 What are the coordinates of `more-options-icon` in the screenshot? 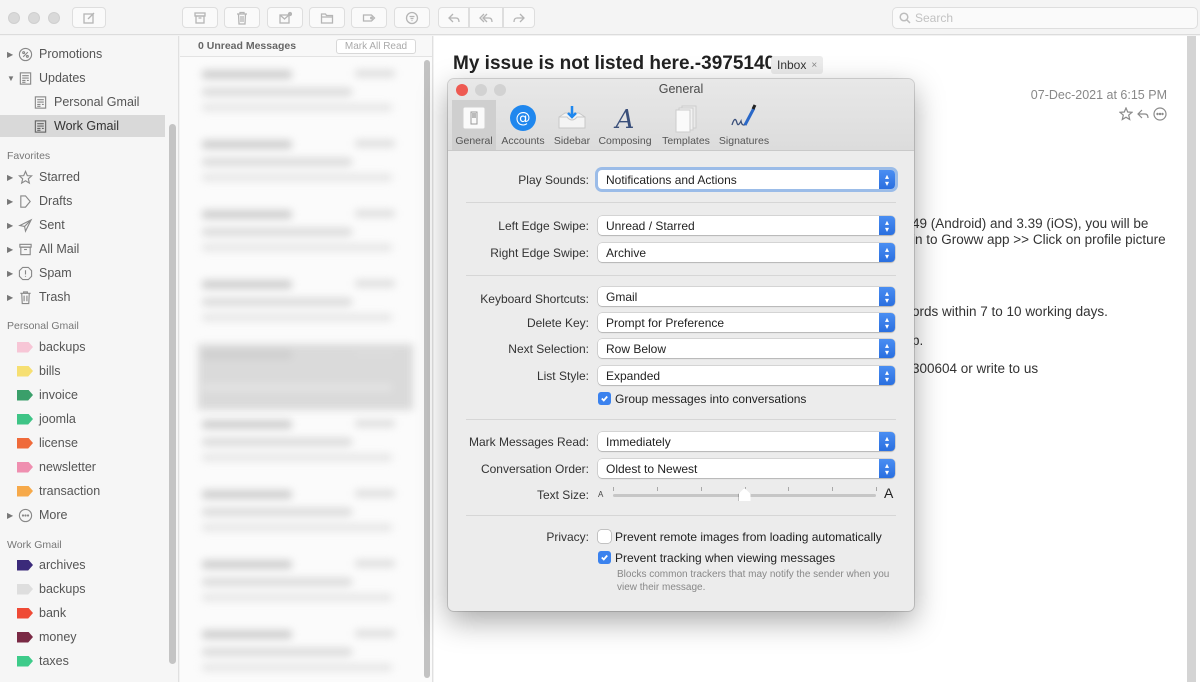 It's located at (1160, 114).